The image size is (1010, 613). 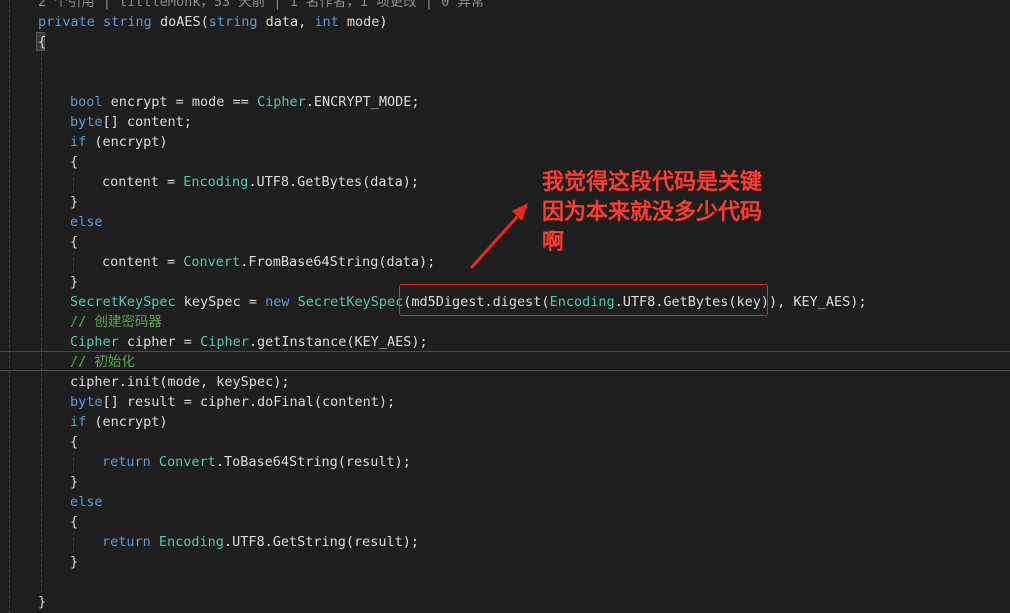 I want to click on annotation-line-3: 啊, so click(x=553, y=242).